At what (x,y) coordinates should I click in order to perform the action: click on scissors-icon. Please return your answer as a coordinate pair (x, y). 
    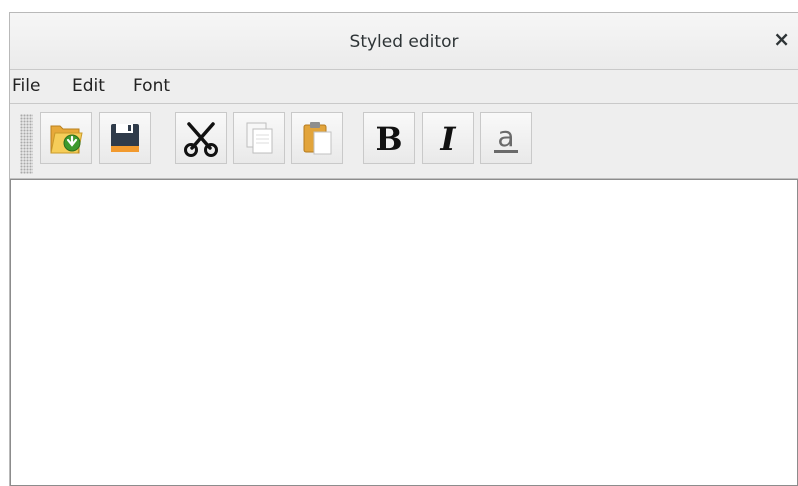
    Looking at the image, I should click on (201, 139).